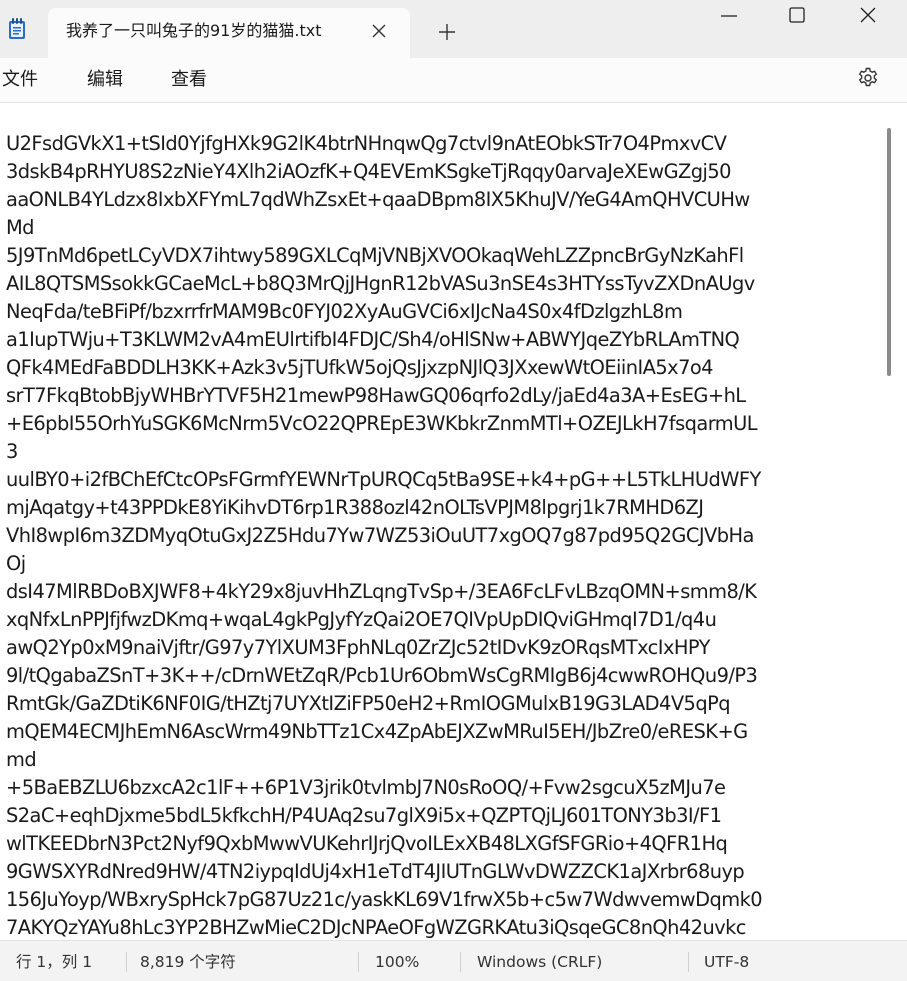  What do you see at coordinates (20, 80) in the screenshot?
I see `menu-file: 文件` at bounding box center [20, 80].